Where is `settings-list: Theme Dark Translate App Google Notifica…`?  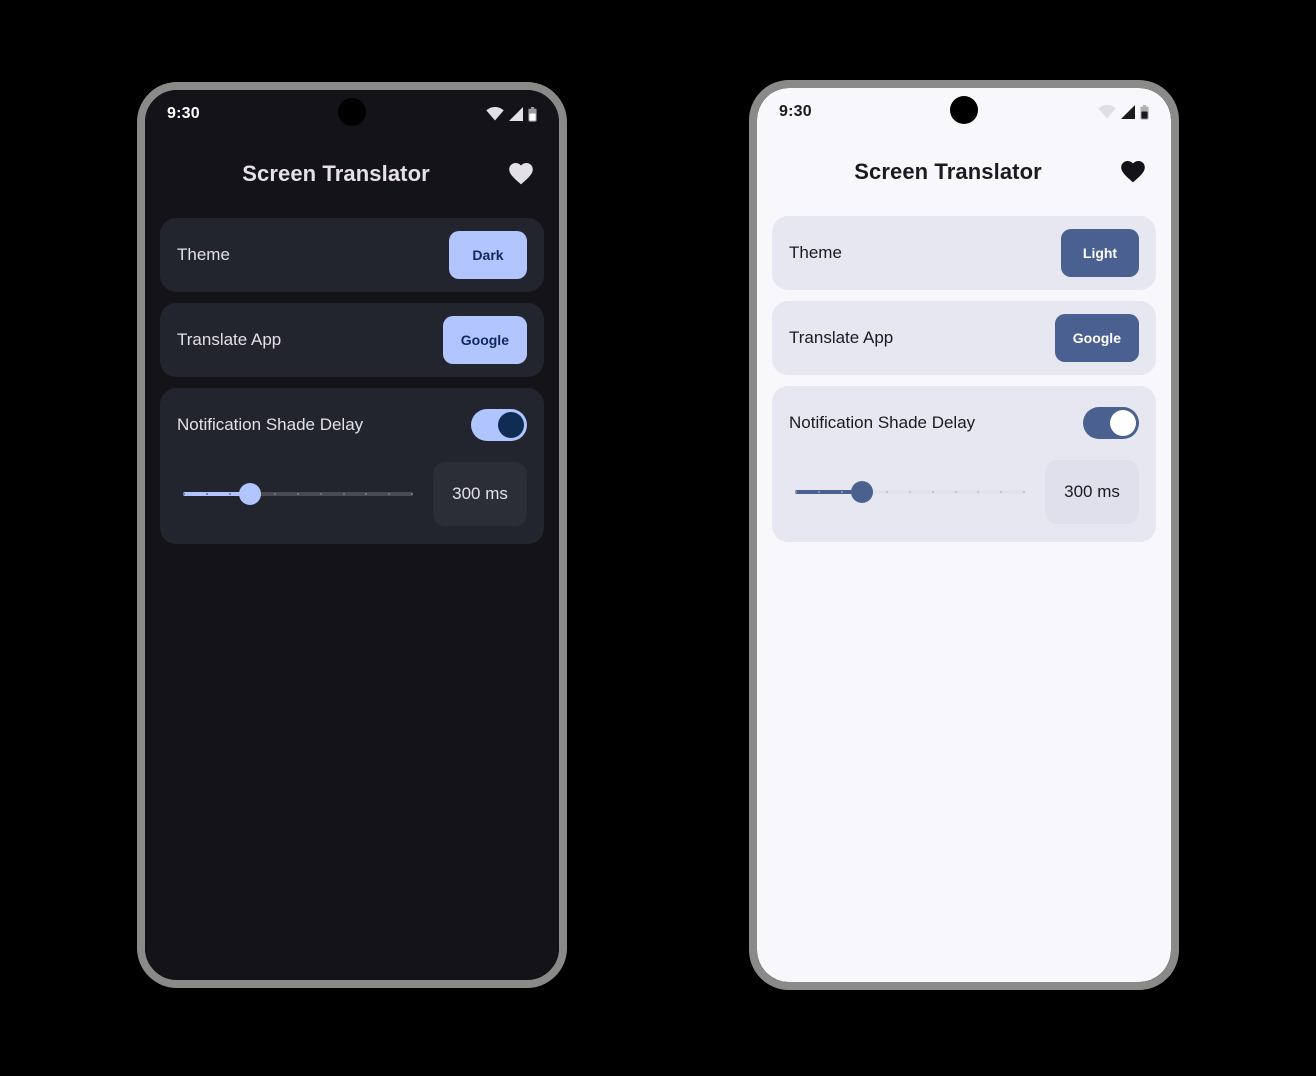 settings-list: Theme Dark Translate App Google Notifica… is located at coordinates (352, 377).